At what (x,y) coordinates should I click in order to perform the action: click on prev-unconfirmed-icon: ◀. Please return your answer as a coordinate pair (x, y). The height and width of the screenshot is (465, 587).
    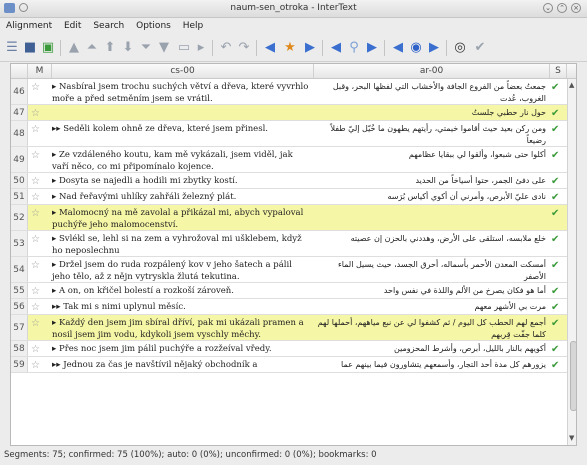
    Looking at the image, I should click on (336, 48).